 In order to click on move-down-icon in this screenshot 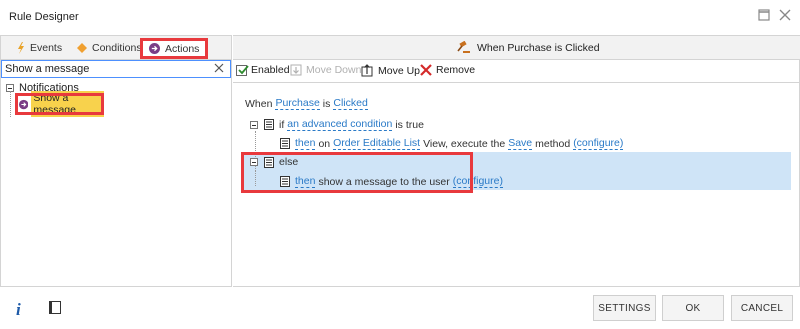, I will do `click(296, 70)`.